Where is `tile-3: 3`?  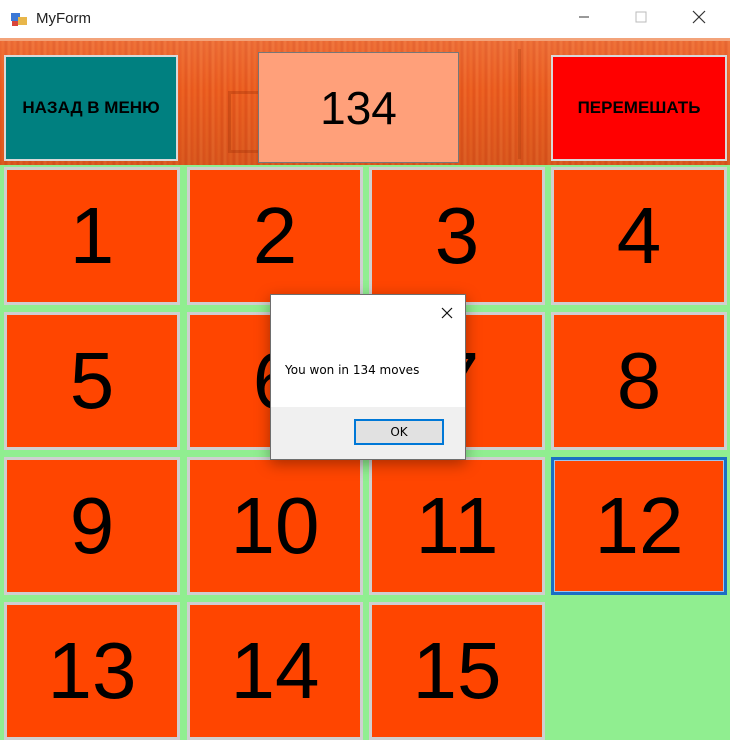
tile-3: 3 is located at coordinates (457, 236).